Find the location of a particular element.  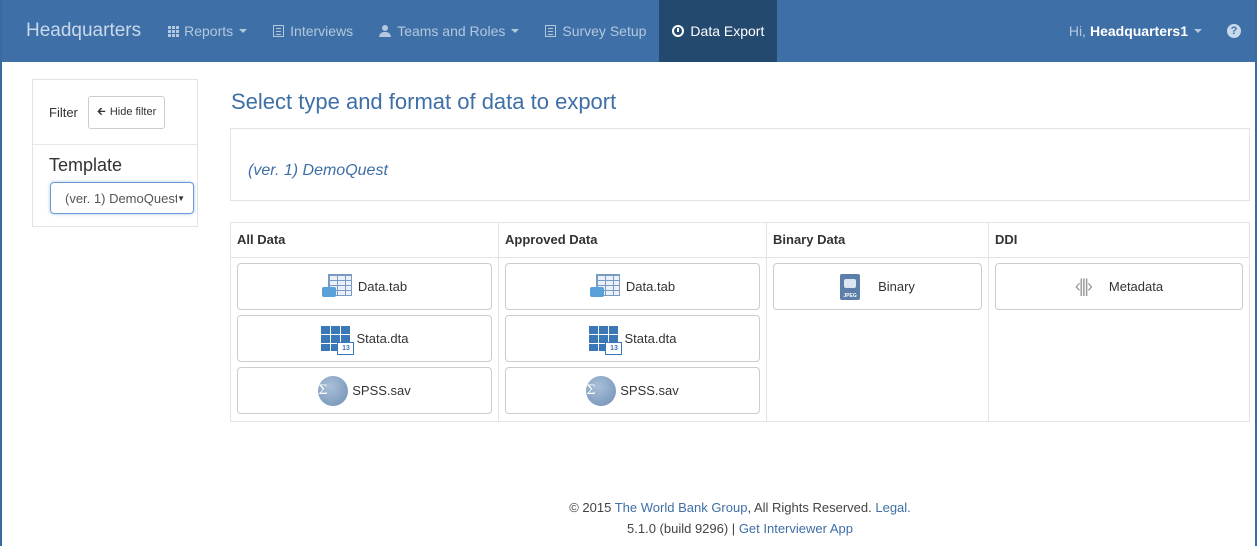

help-icon: ? is located at coordinates (1234, 31).